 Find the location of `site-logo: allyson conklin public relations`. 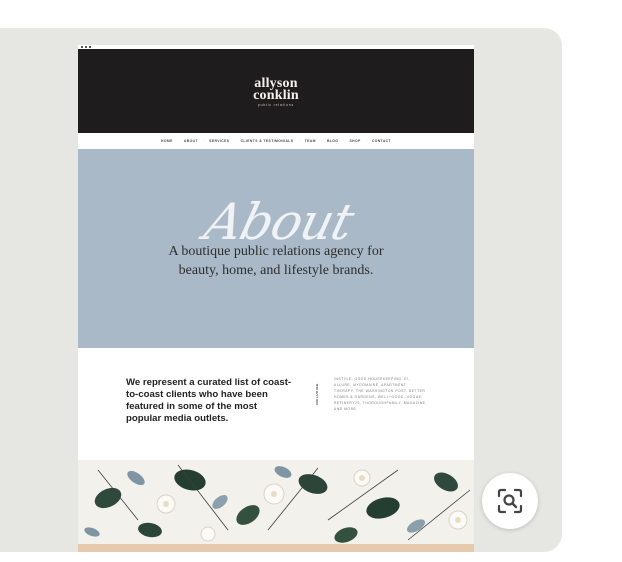

site-logo: allyson conklin public relations is located at coordinates (276, 92).